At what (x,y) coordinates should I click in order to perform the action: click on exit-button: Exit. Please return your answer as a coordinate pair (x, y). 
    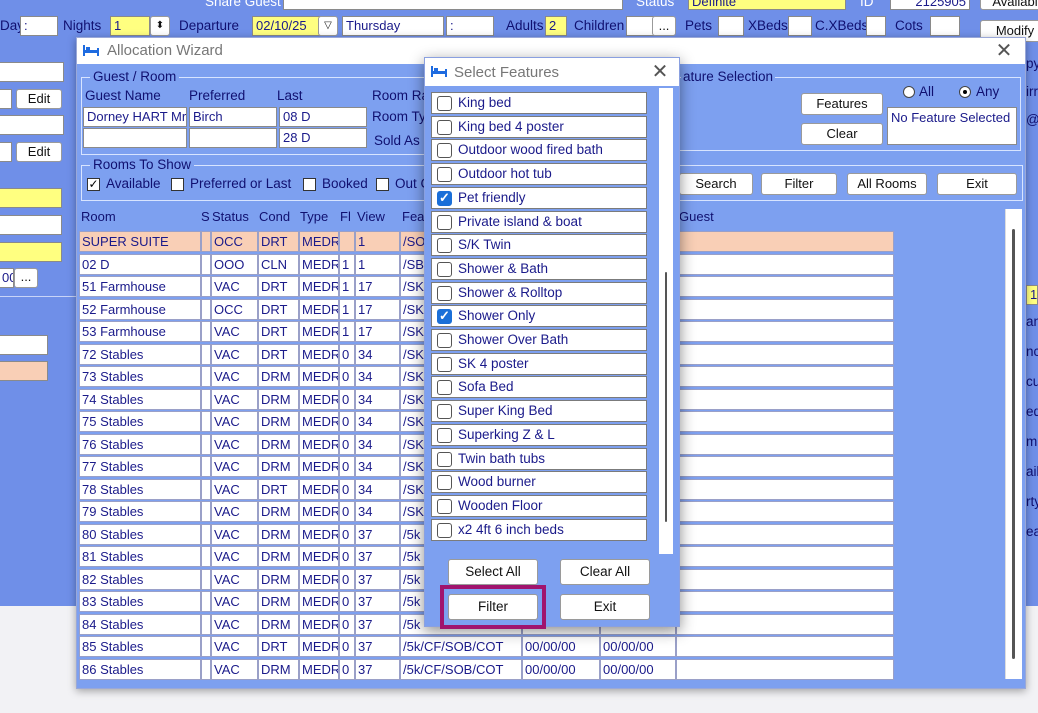
    Looking at the image, I should click on (605, 607).